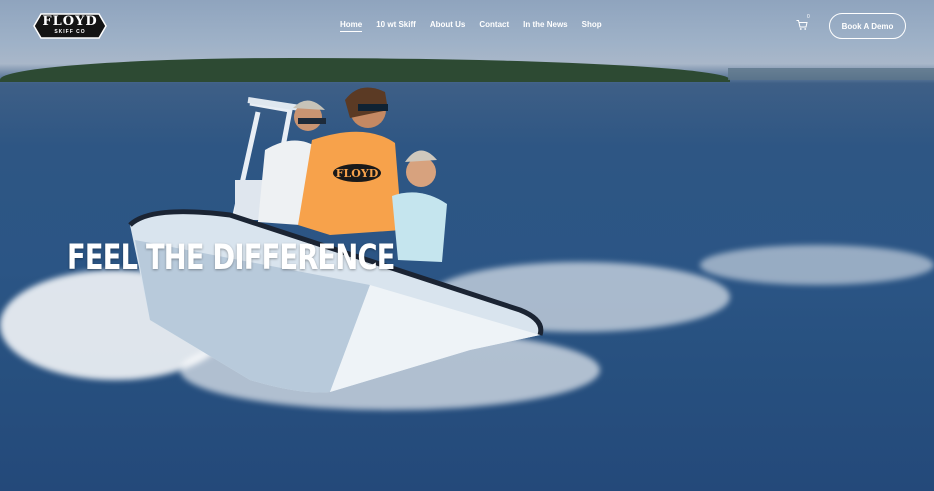  Describe the element at coordinates (396, 26) in the screenshot. I see `nav-10wt-skiff: 10 wt Skiff` at that location.